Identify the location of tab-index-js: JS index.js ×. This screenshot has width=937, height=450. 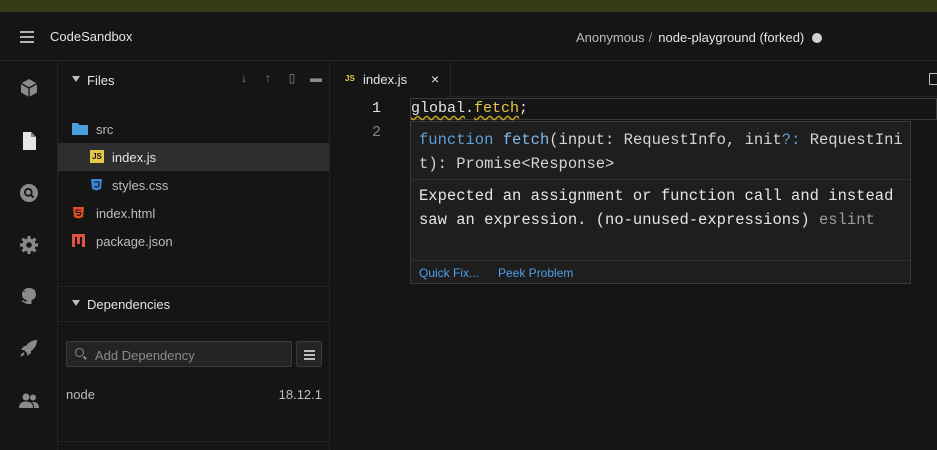
(391, 79).